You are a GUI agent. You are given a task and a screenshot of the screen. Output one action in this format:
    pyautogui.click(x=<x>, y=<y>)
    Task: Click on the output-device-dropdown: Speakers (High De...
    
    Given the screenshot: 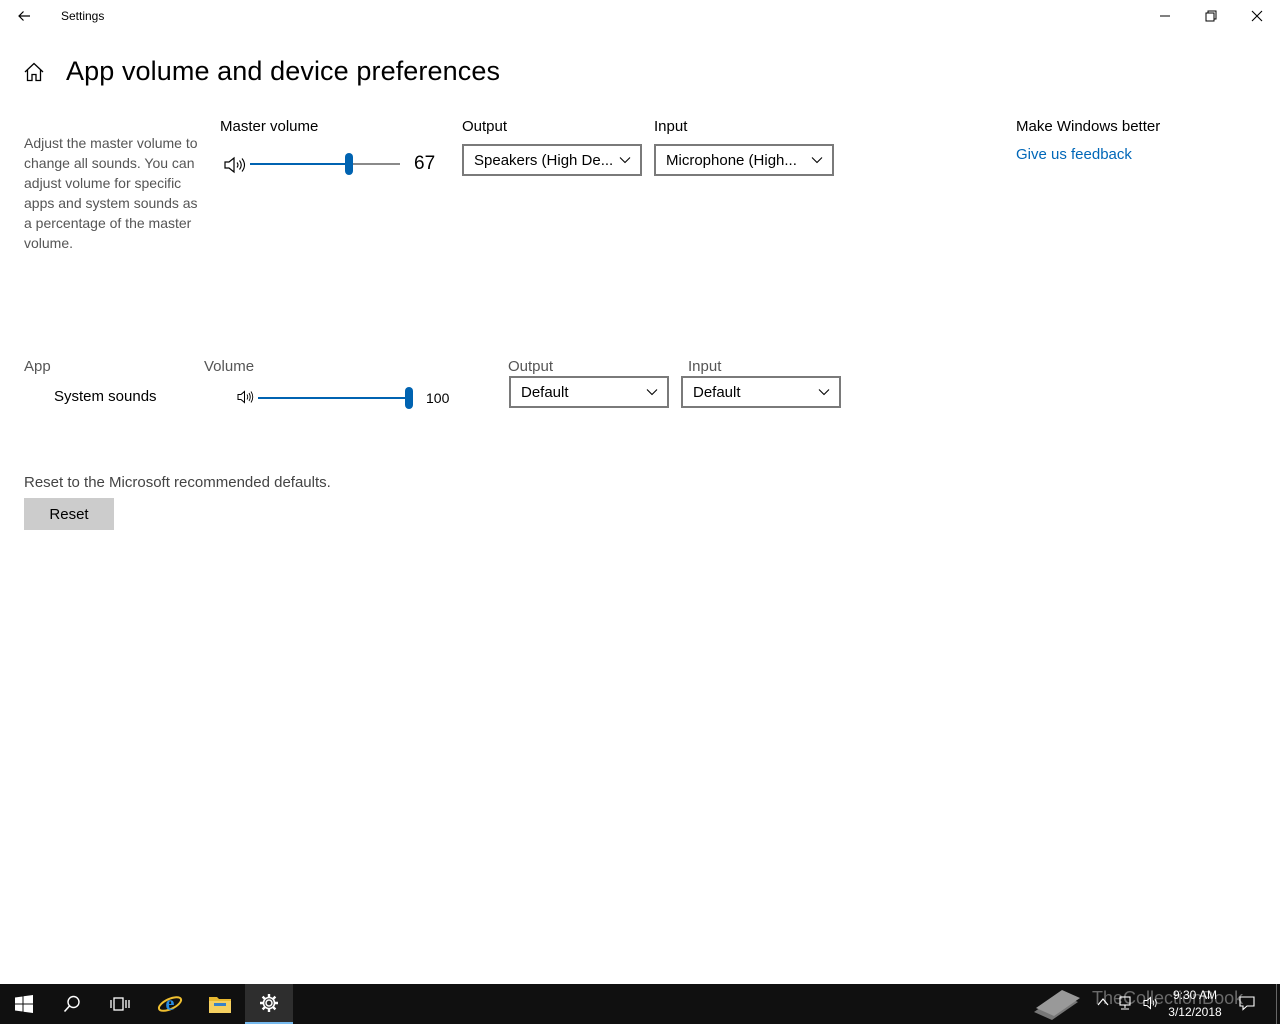 What is the action you would take?
    pyautogui.click(x=552, y=160)
    